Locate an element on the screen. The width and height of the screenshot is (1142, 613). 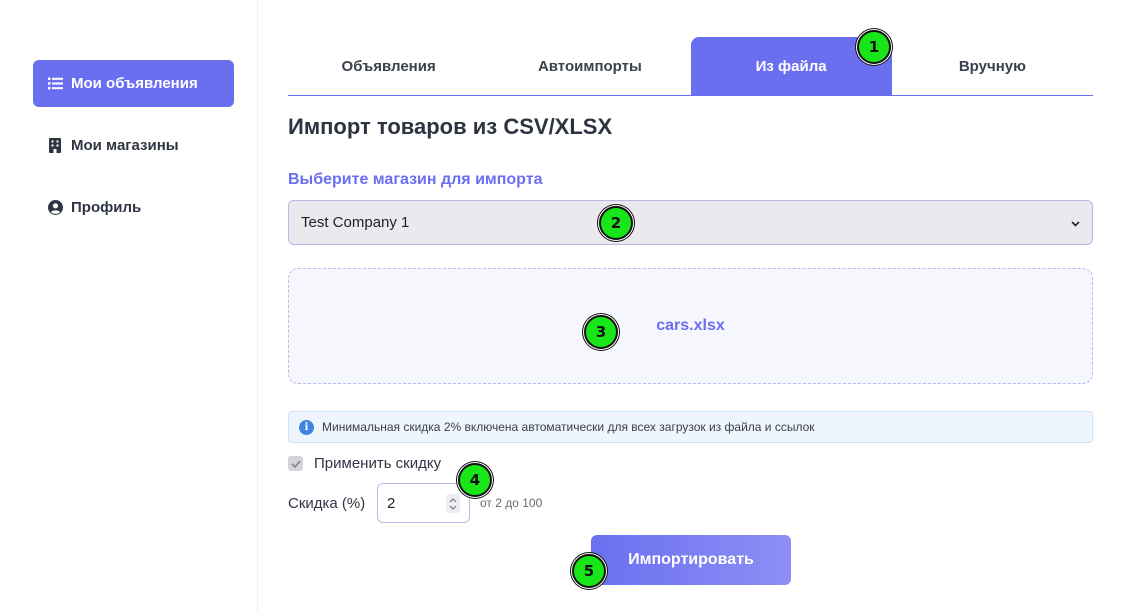
number-spinner is located at coordinates (453, 503).